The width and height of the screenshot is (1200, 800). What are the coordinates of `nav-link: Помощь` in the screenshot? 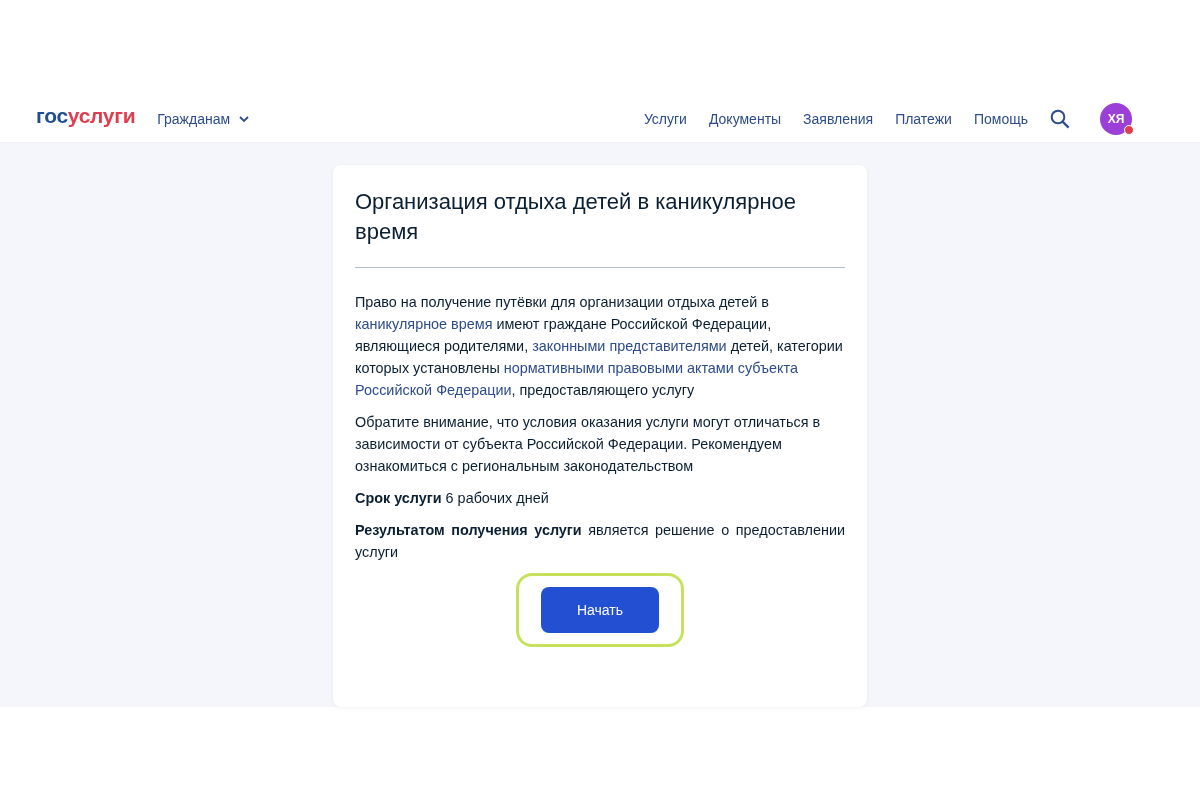 It's located at (1000, 118).